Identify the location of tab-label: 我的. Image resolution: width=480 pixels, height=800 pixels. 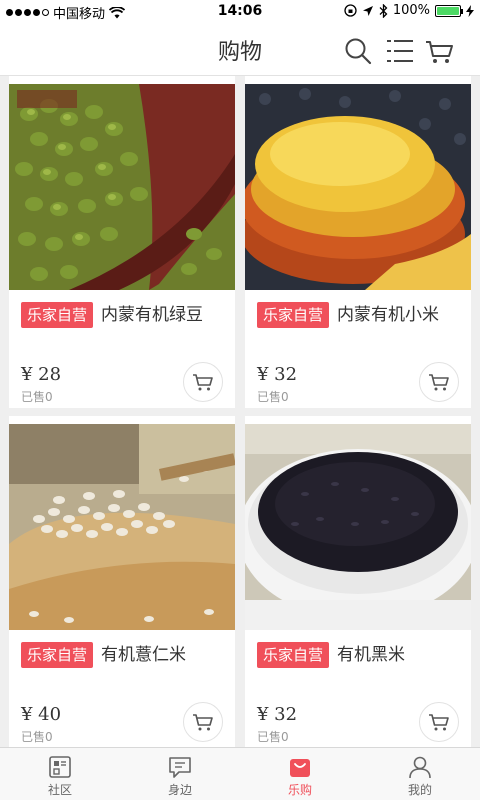
(419, 790).